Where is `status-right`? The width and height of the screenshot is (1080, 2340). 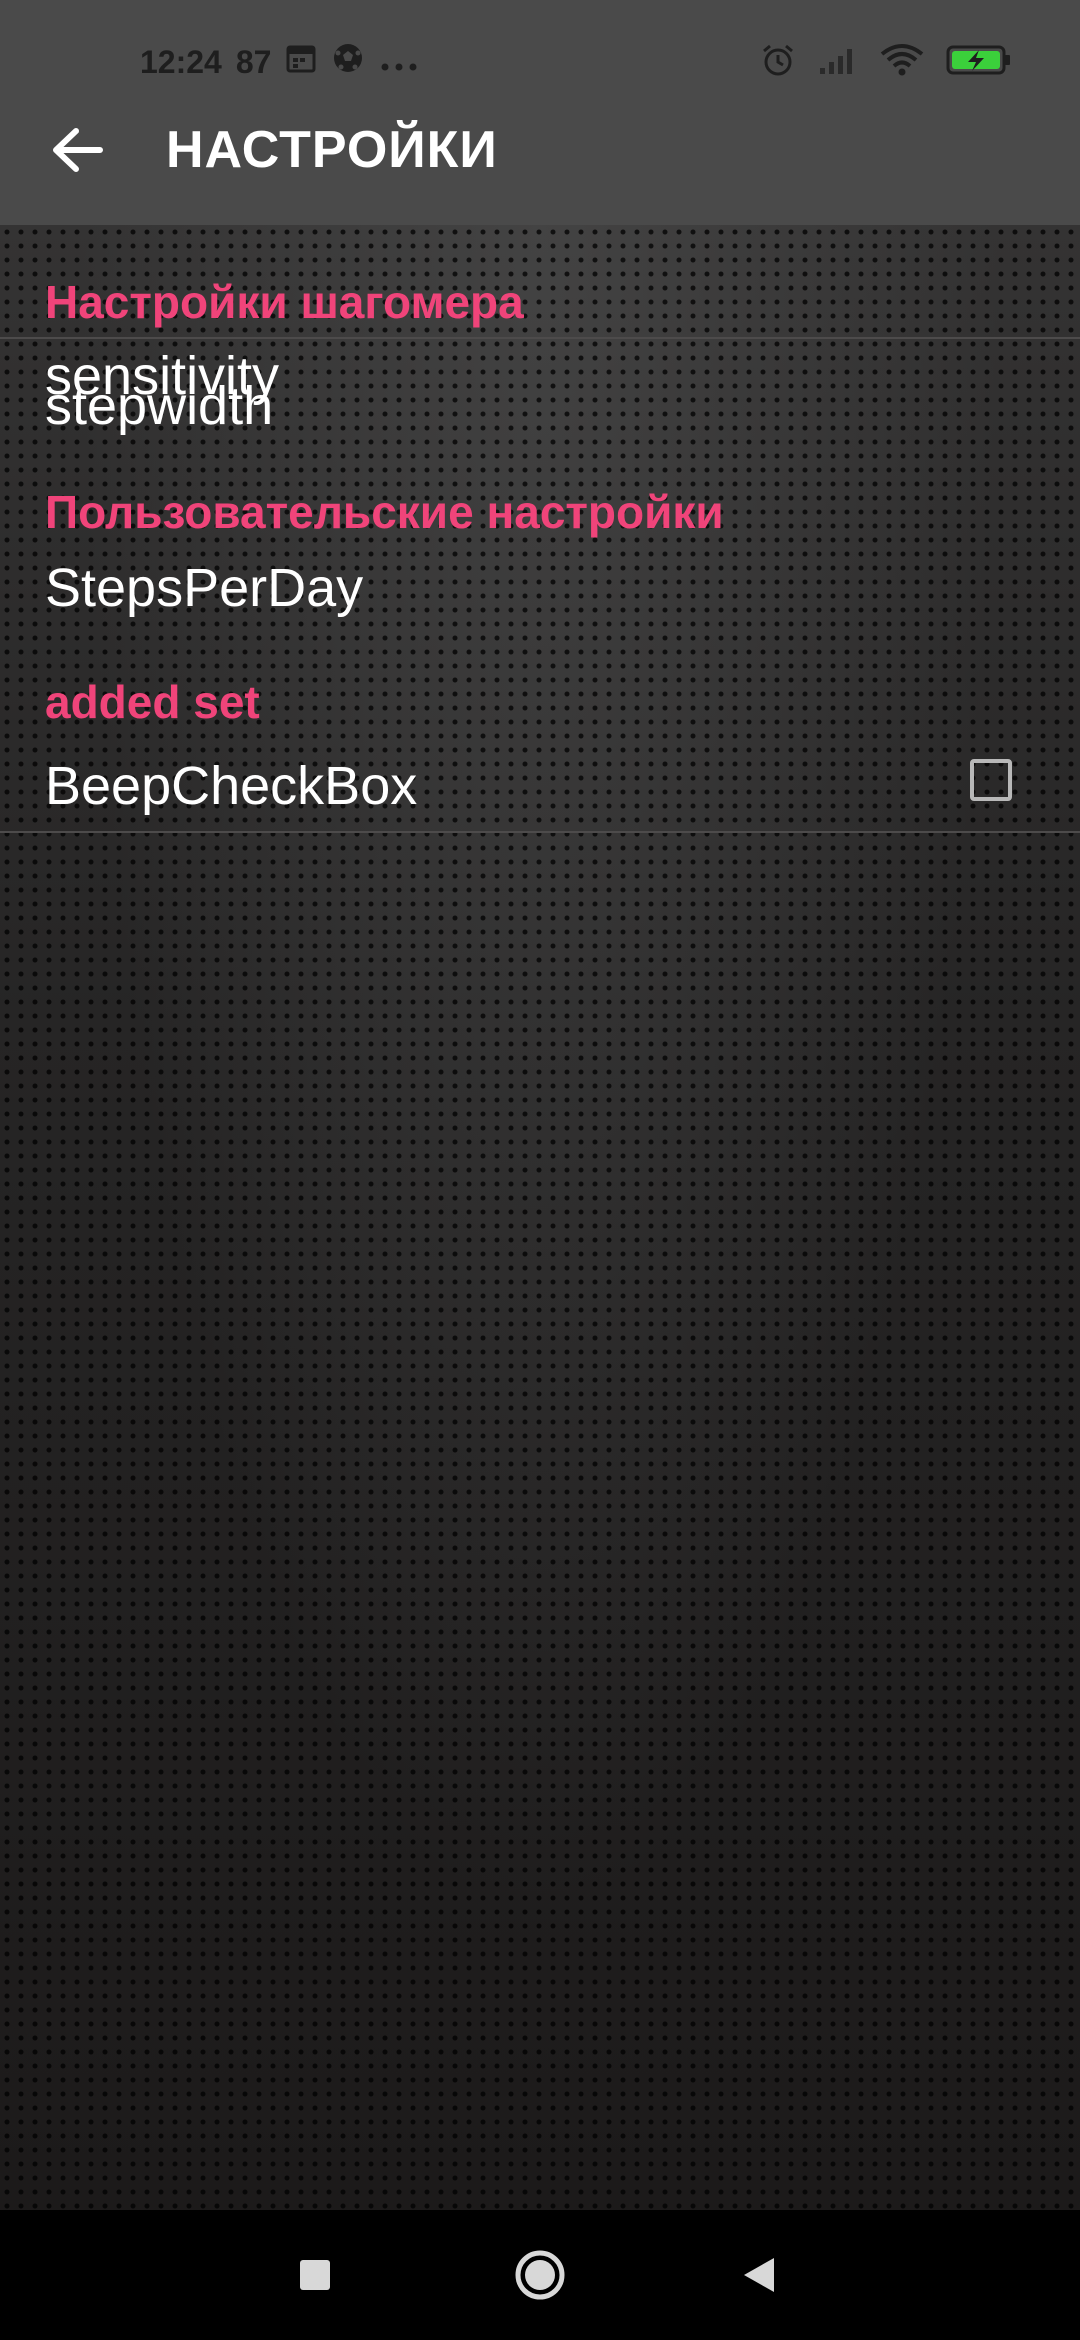
status-right is located at coordinates (886, 62).